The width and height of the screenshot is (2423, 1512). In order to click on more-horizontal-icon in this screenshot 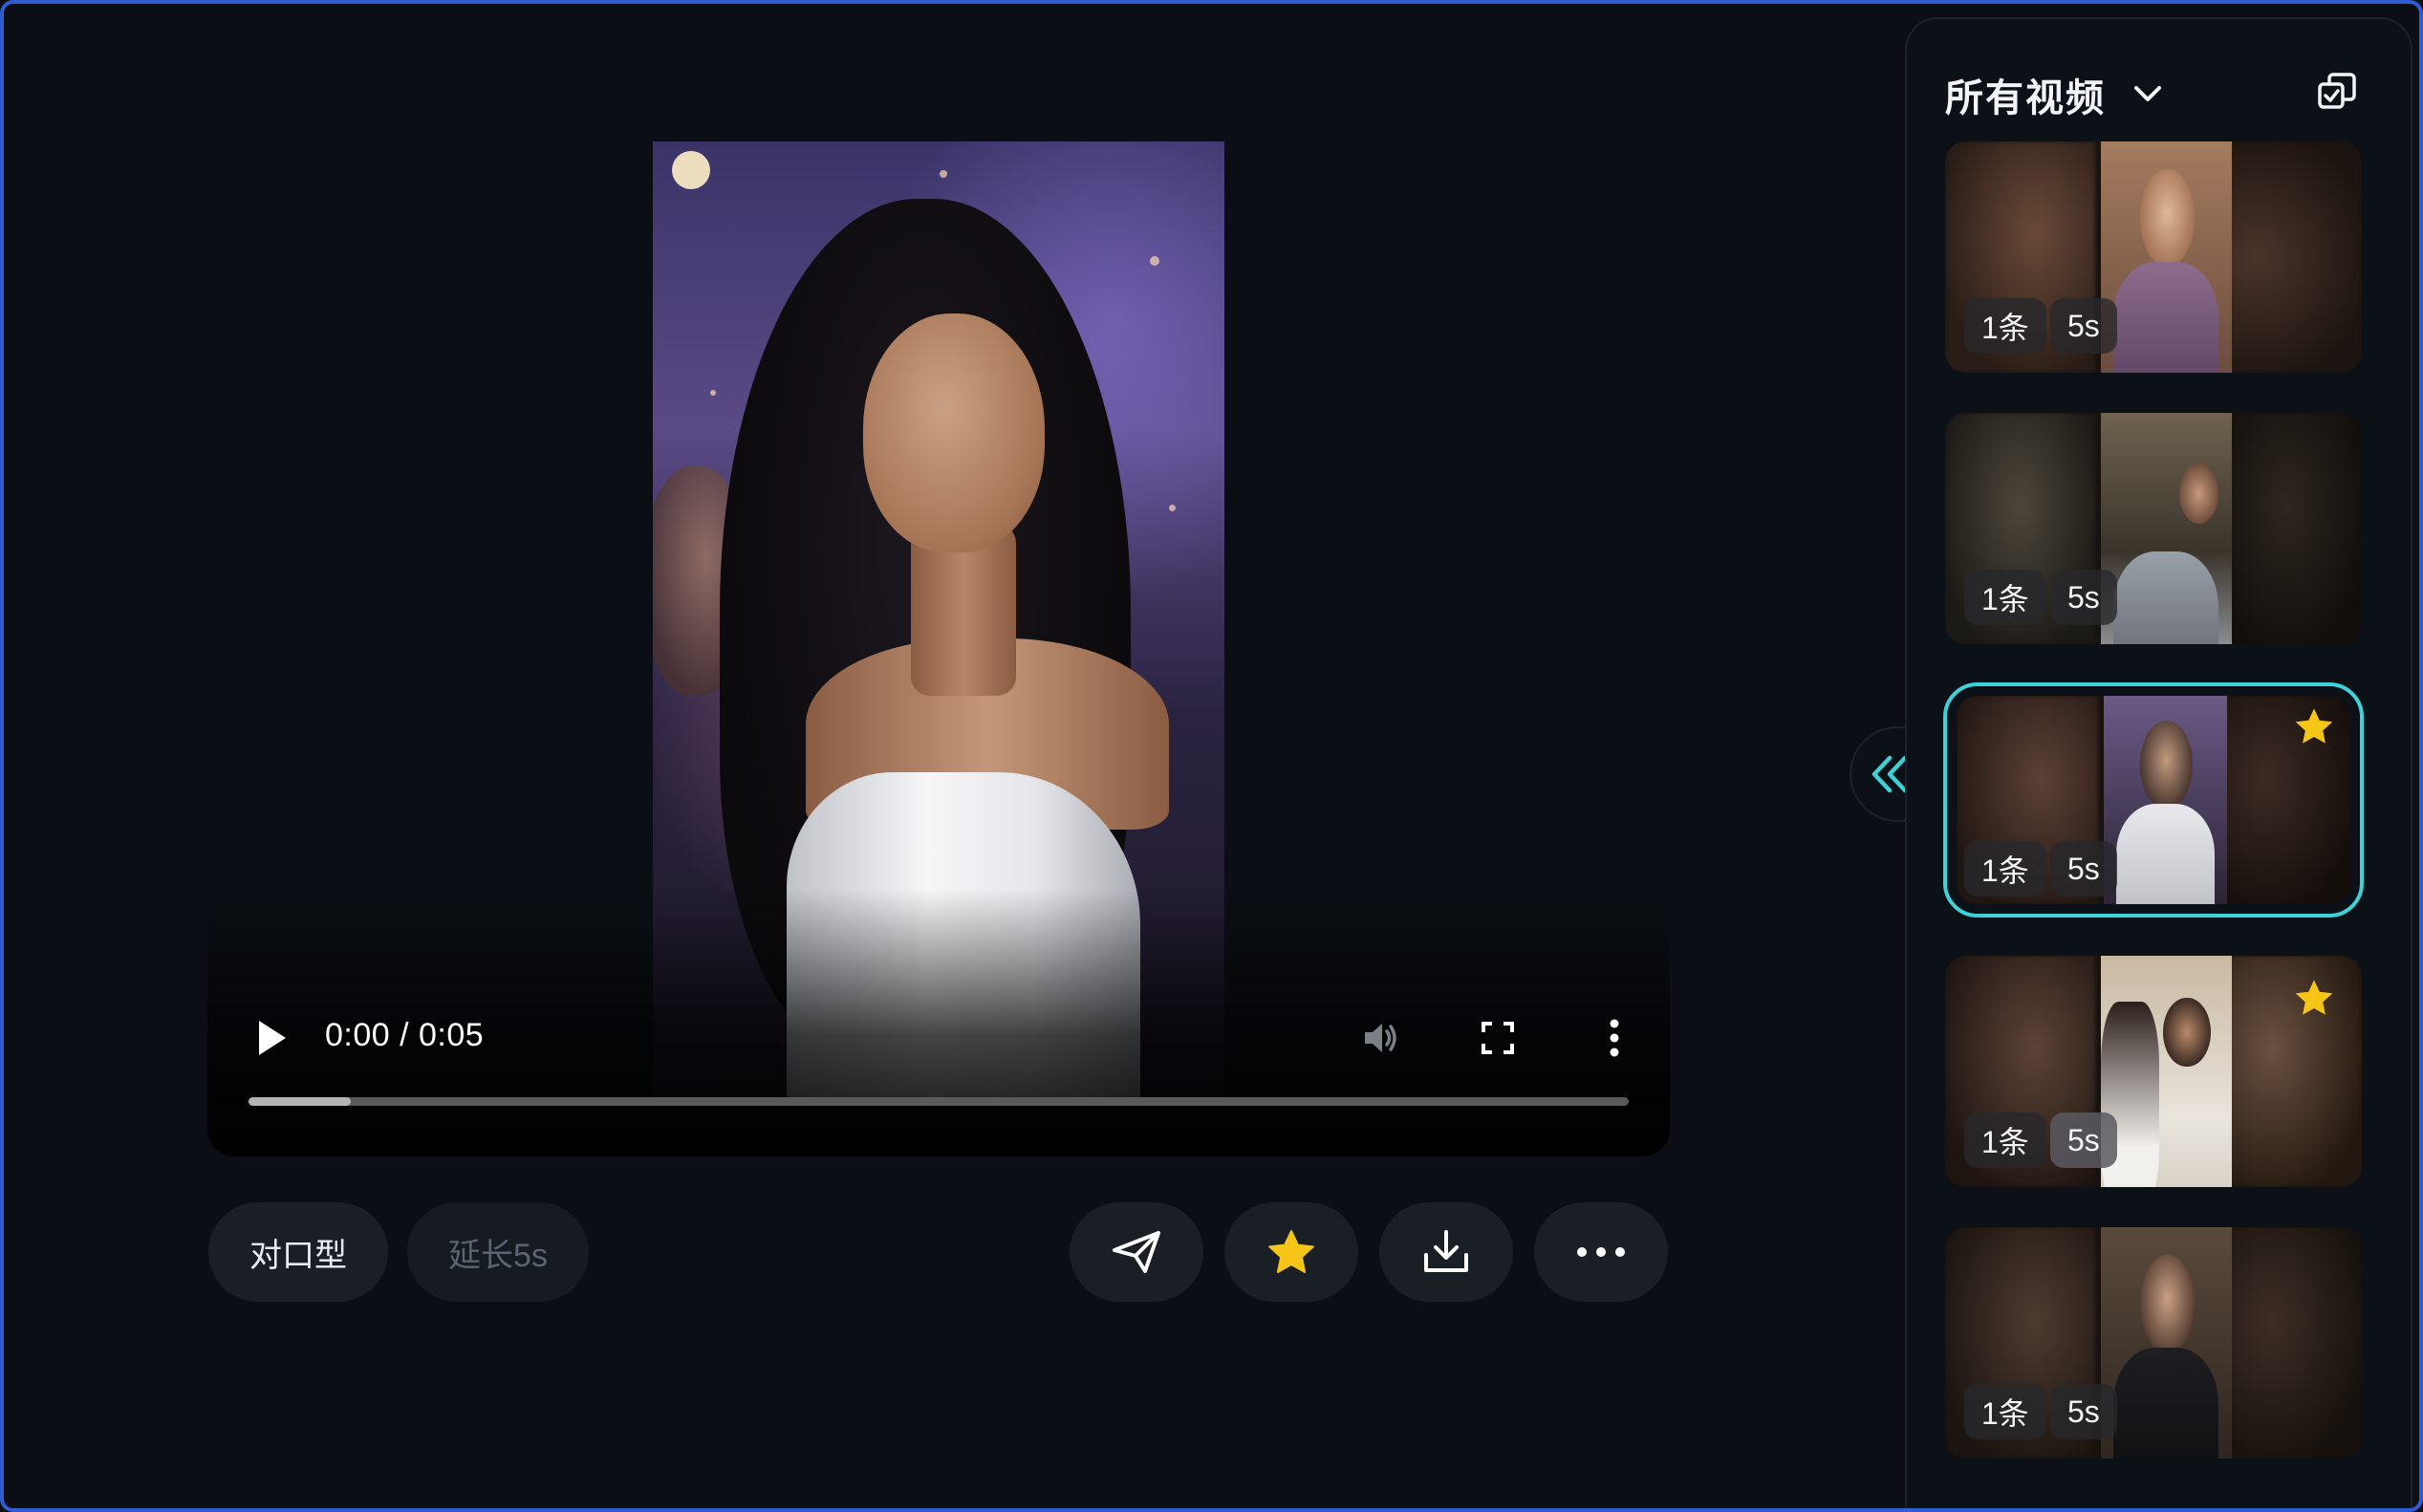, I will do `click(1601, 1252)`.